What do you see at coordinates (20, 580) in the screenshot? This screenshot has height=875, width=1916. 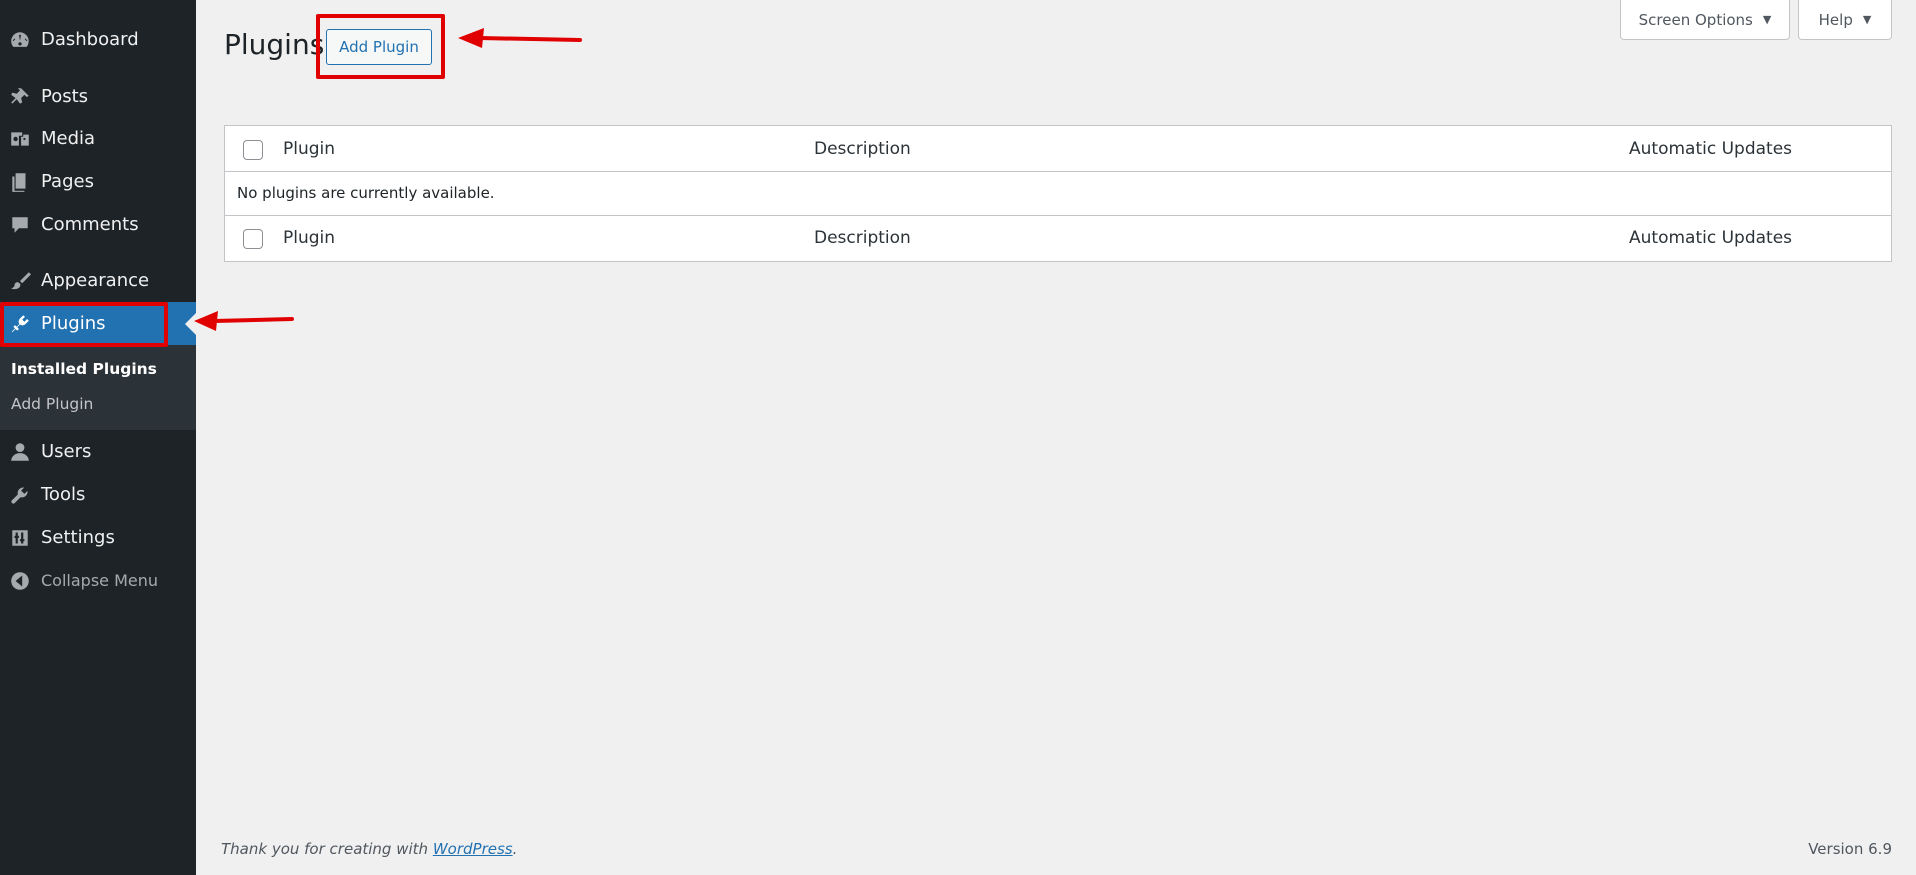 I see `collapse-icon` at bounding box center [20, 580].